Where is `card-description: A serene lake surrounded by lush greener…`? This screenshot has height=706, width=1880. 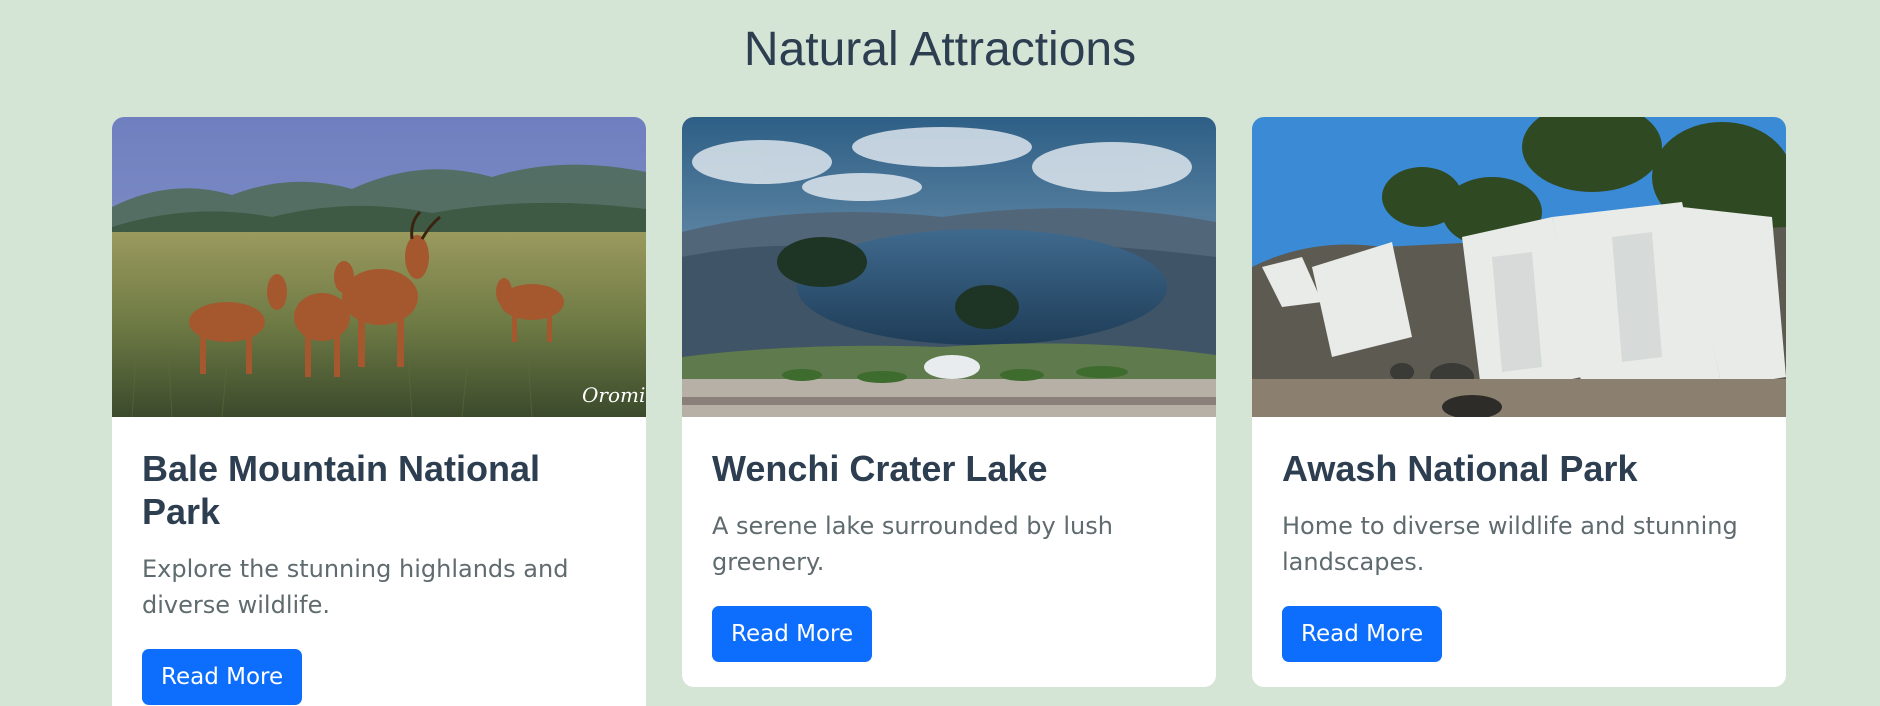
card-description: A serene lake surrounded by lush greener… is located at coordinates (912, 544).